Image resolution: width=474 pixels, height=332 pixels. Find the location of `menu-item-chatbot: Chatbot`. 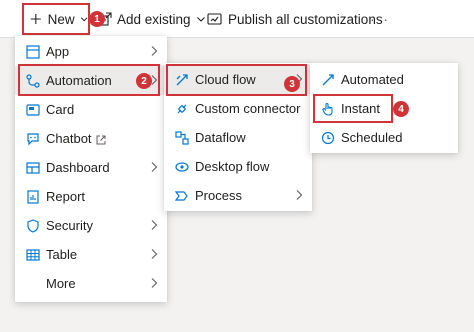

menu-item-chatbot: Chatbot is located at coordinates (91, 138).